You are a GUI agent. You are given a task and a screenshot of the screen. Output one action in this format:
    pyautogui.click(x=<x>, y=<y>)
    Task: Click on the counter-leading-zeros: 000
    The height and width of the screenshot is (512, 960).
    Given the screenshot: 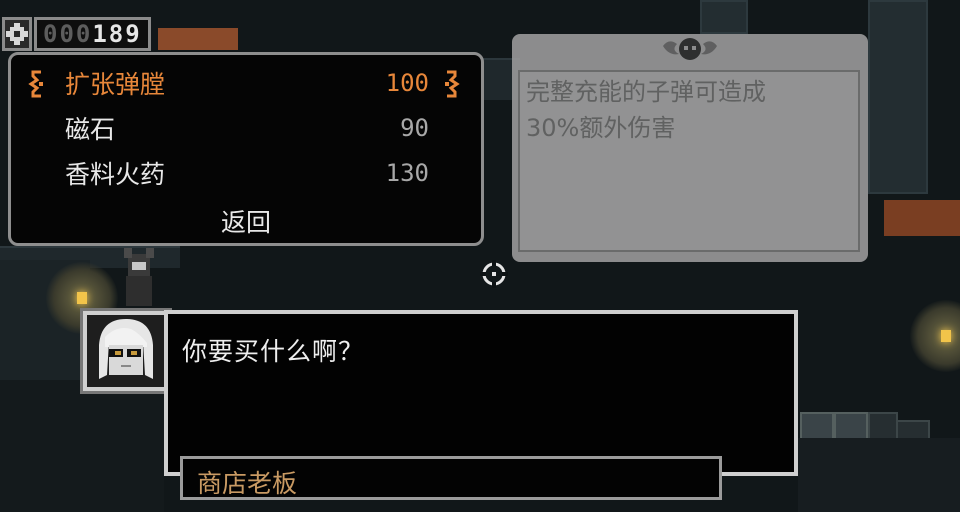 What is the action you would take?
    pyautogui.click(x=68, y=34)
    